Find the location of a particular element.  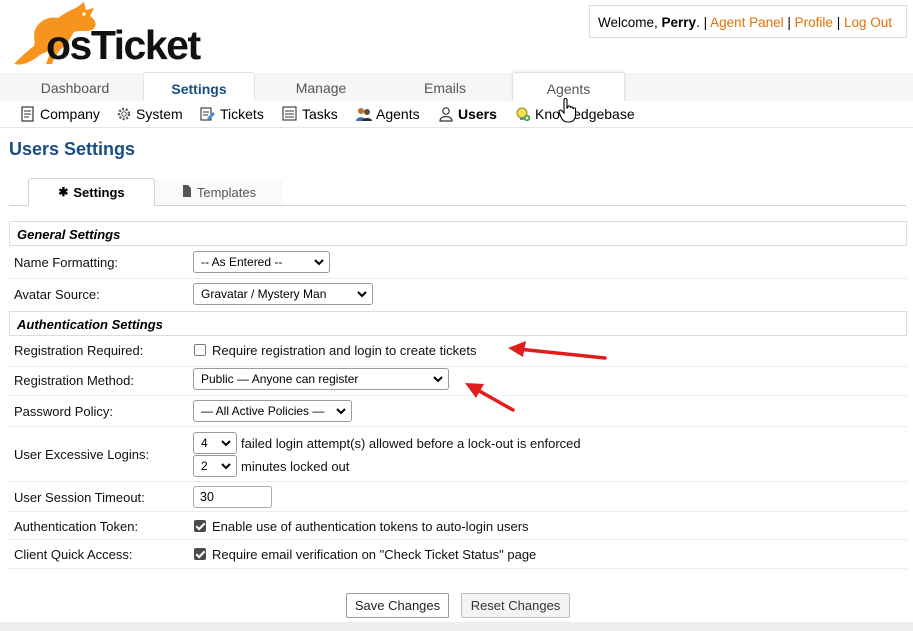

subnav-users: Users is located at coordinates (467, 114).